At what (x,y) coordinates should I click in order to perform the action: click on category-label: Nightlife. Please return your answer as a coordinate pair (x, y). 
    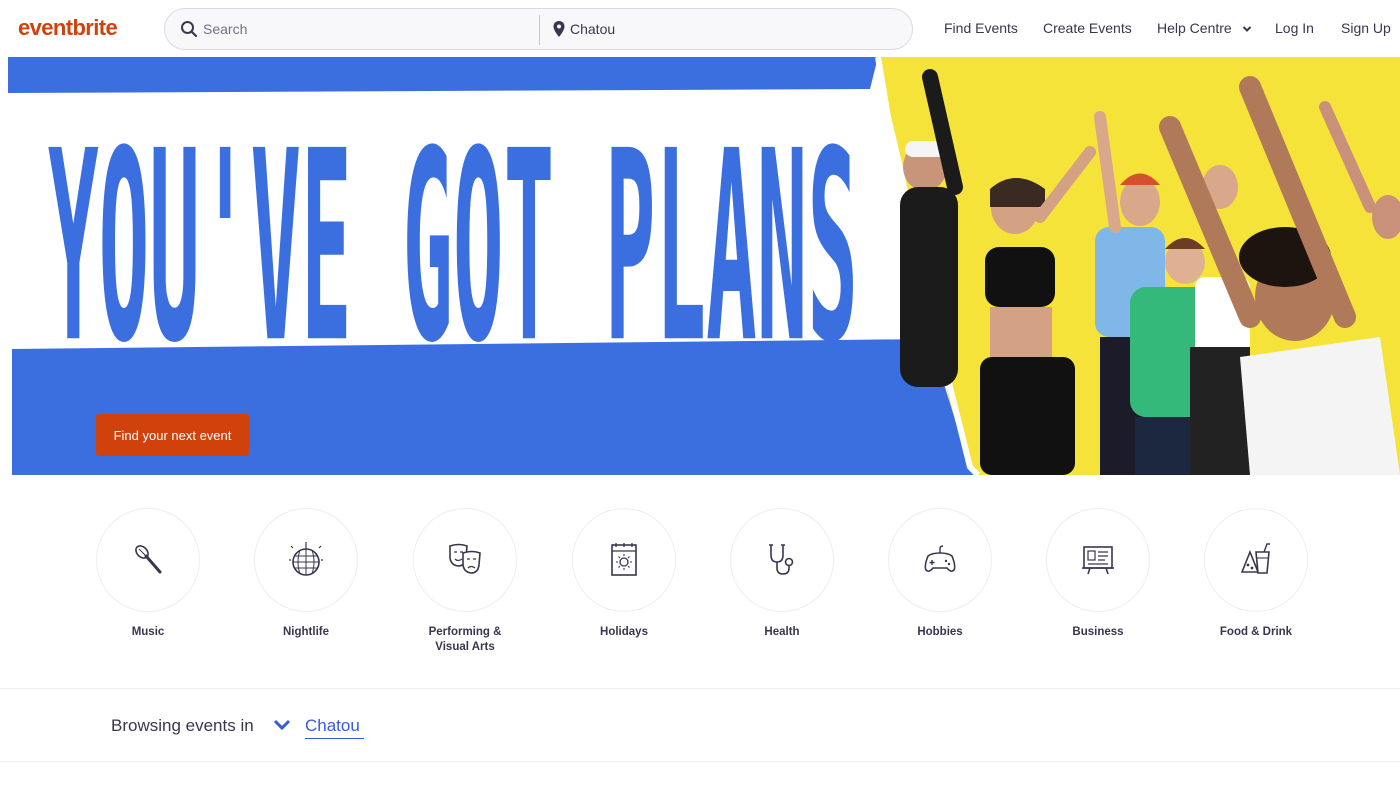
    Looking at the image, I should click on (306, 632).